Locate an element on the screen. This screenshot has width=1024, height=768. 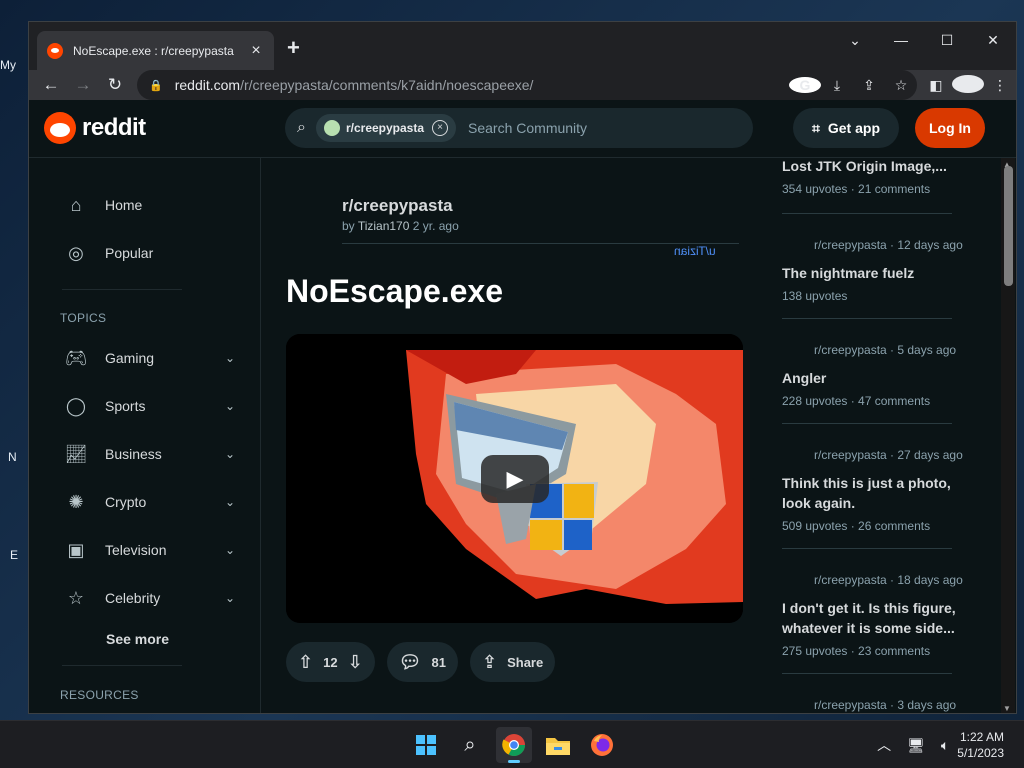
side-panel-icon: ◧ is located at coordinates (936, 85).